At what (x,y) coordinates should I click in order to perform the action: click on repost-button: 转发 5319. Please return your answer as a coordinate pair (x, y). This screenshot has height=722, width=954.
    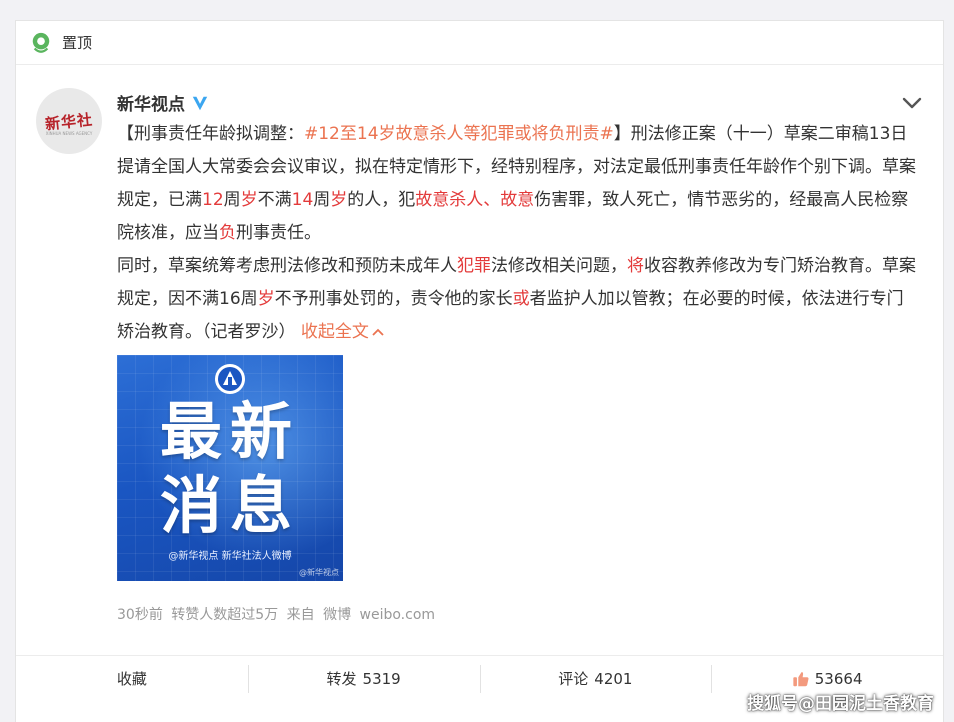
    Looking at the image, I should click on (363, 679).